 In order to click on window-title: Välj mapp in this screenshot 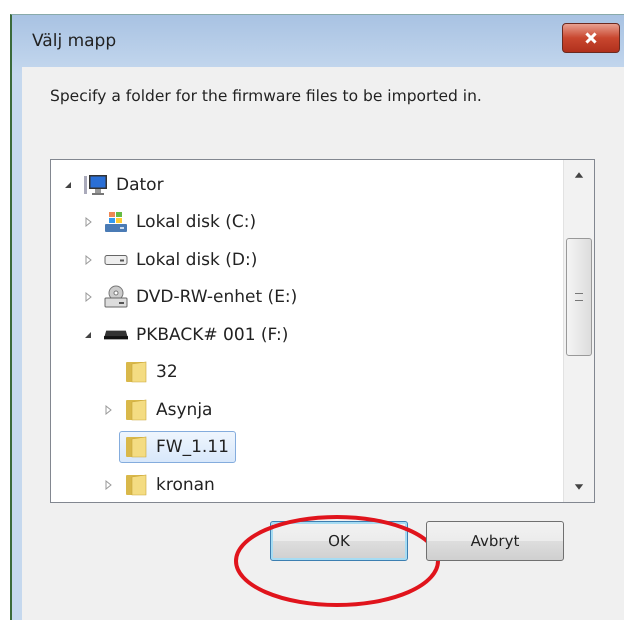, I will do `click(74, 41)`.